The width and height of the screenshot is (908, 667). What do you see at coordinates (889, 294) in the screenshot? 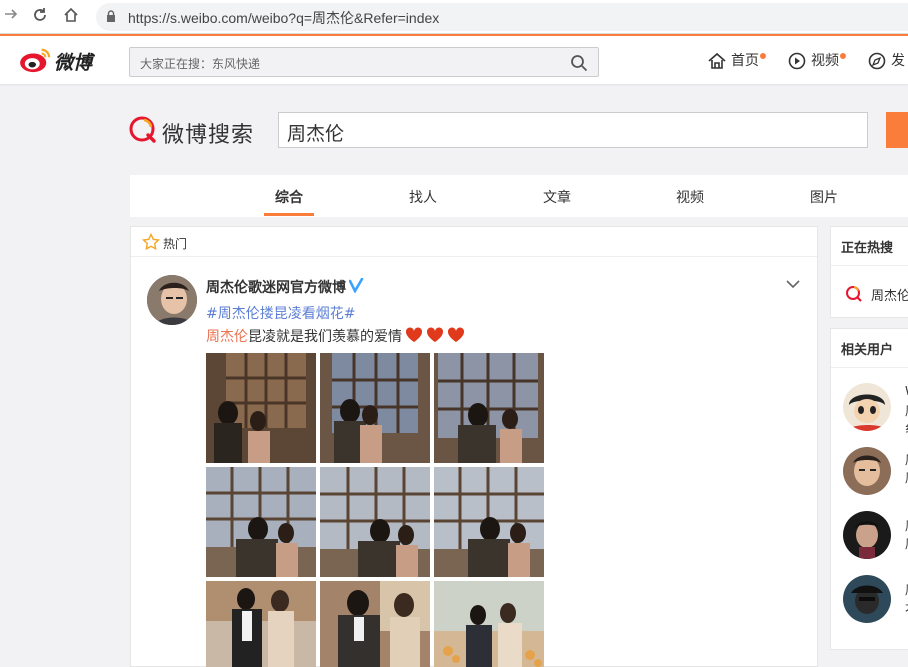
I see `hot-search-item: 周杰伦` at bounding box center [889, 294].